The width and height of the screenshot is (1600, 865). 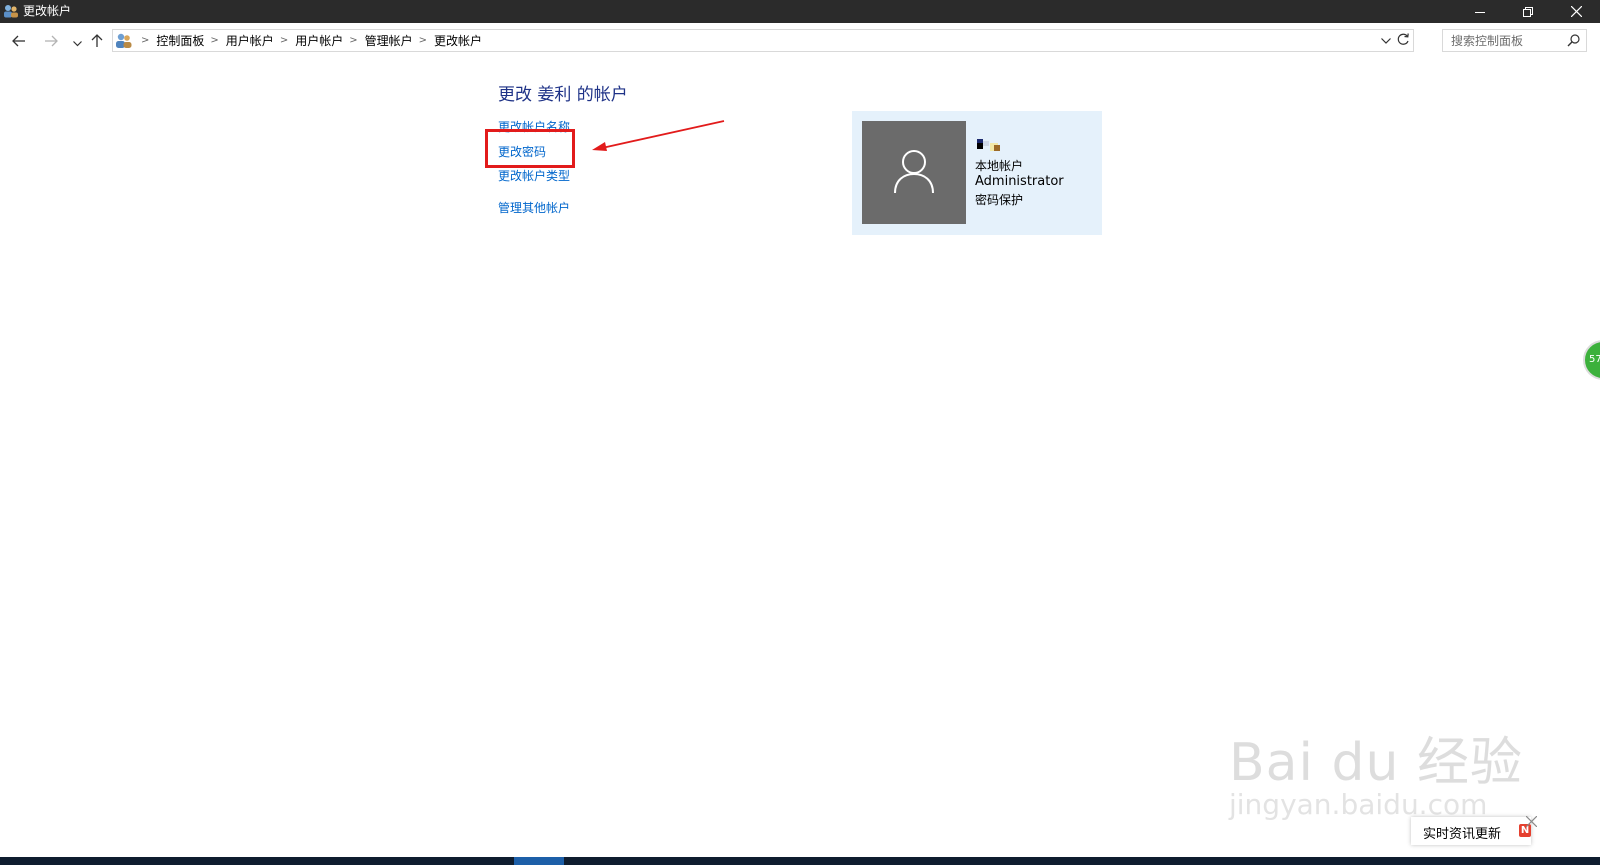 I want to click on users-icon, so click(x=11, y=11).